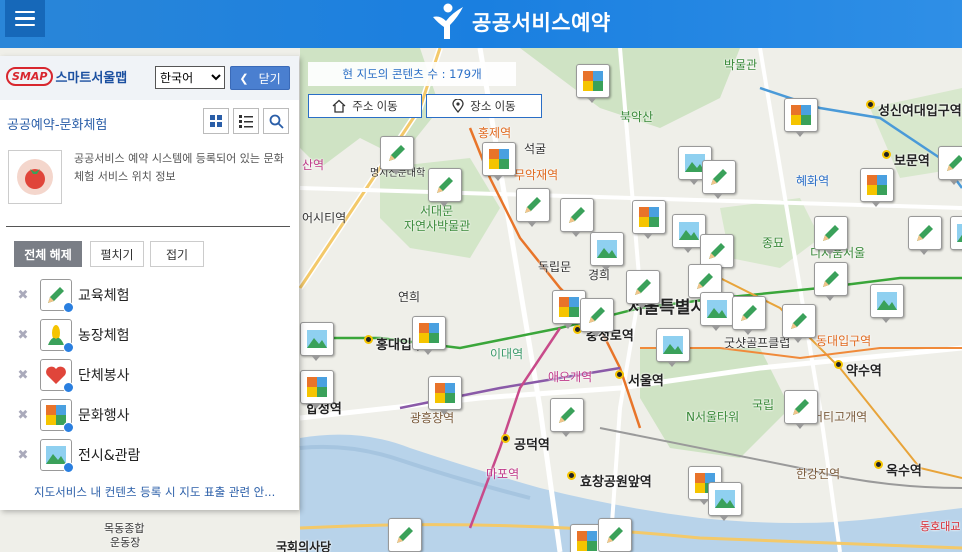 The image size is (962, 552). I want to click on language-select: 한국어, so click(190, 77).